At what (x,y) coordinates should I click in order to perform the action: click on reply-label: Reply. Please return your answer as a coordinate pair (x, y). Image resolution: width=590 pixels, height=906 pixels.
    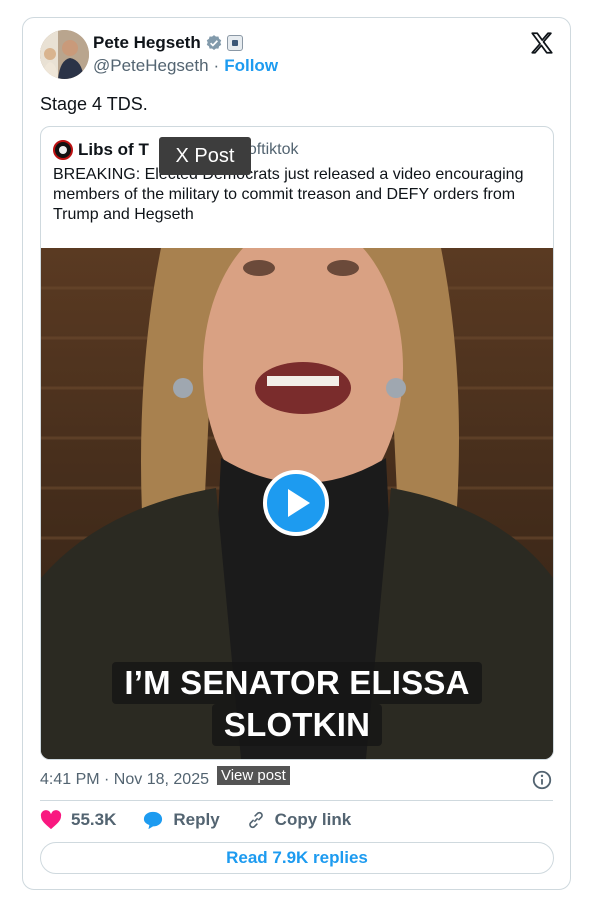
    Looking at the image, I should click on (196, 819).